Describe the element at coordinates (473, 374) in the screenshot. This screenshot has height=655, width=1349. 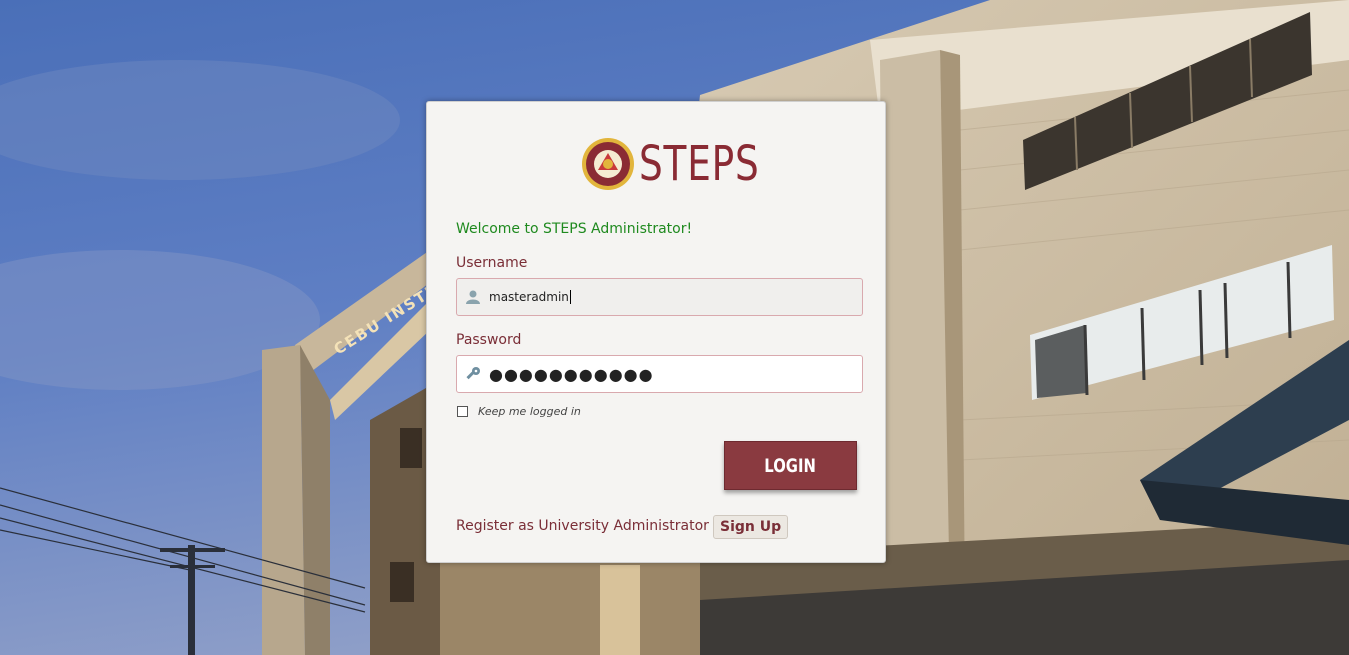
I see `key-icon` at that location.